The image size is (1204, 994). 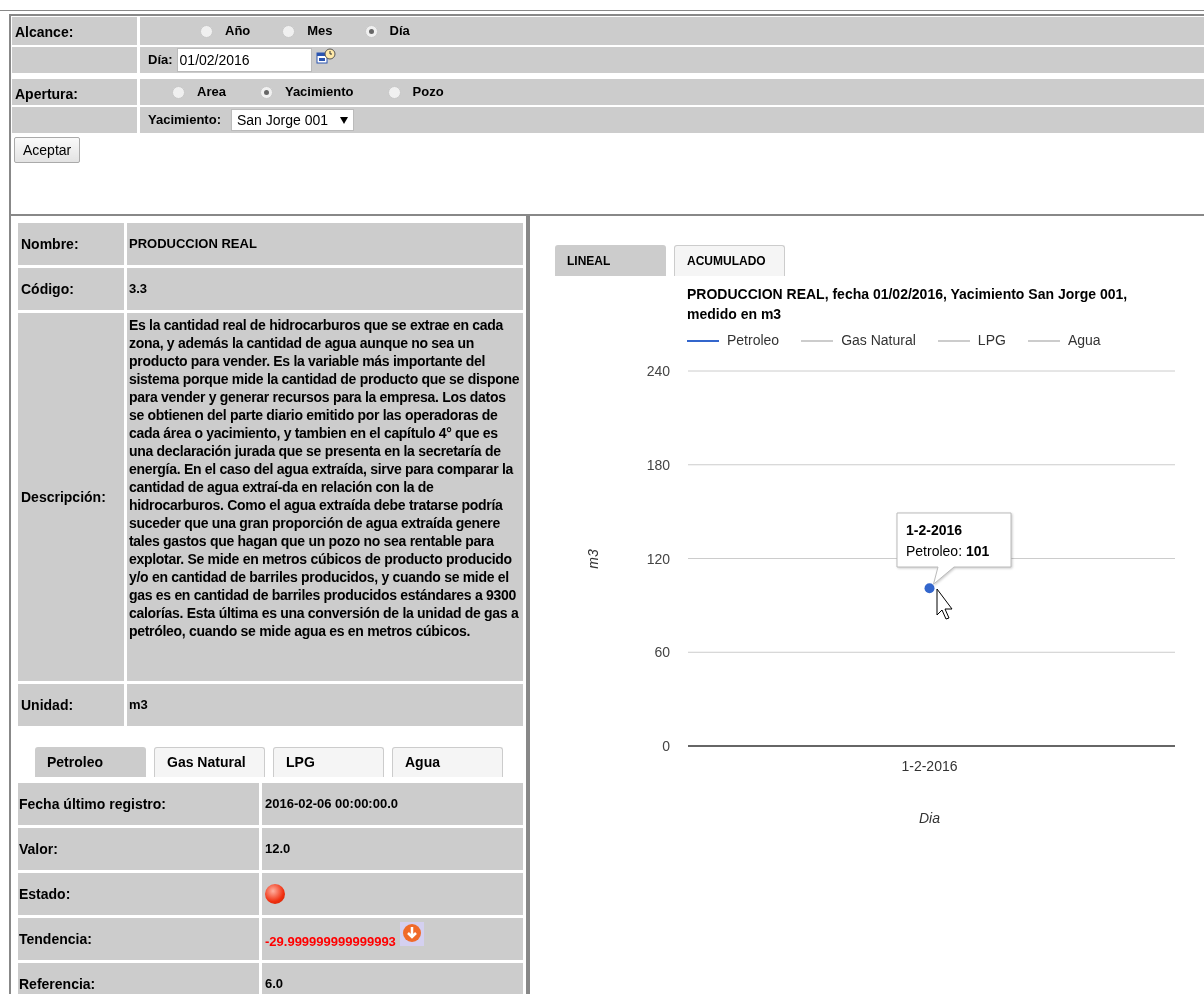 What do you see at coordinates (319, 92) in the screenshot?
I see `radio-label: Yacimiento` at bounding box center [319, 92].